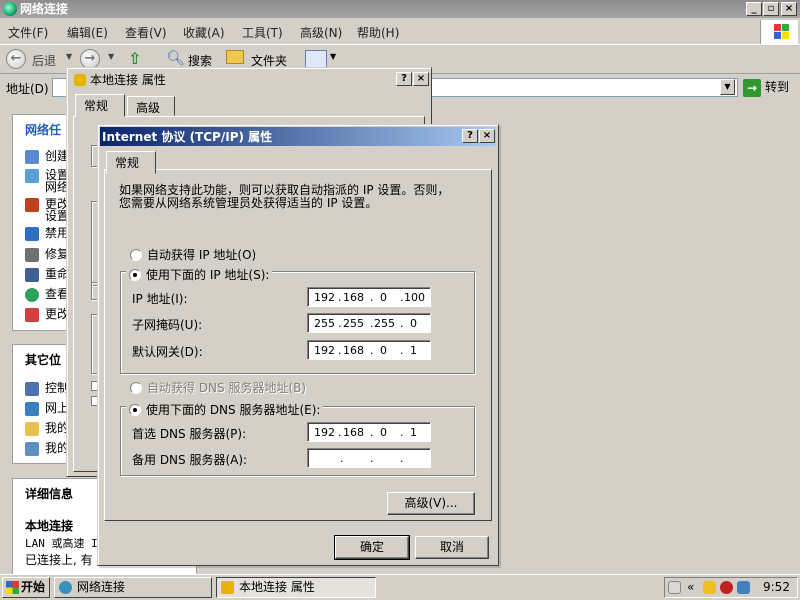  What do you see at coordinates (752, 87) in the screenshot?
I see `go-arrow-icon: →` at bounding box center [752, 87].